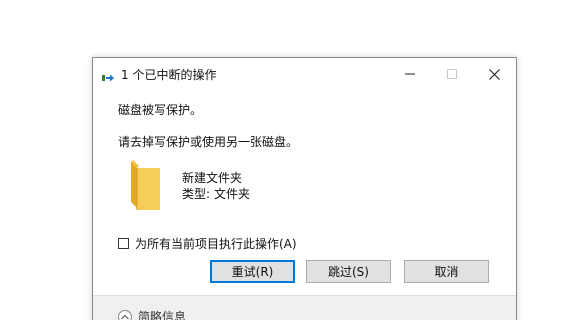 This screenshot has height=320, width=582. I want to click on retry-button: 重试(R), so click(252, 271).